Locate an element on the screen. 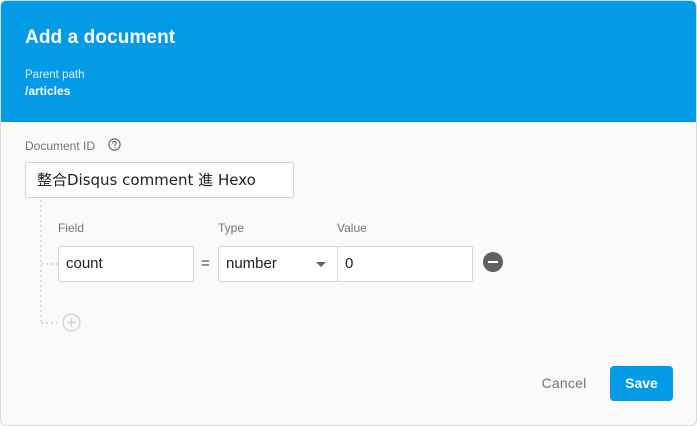  type-select: number is located at coordinates (278, 264).